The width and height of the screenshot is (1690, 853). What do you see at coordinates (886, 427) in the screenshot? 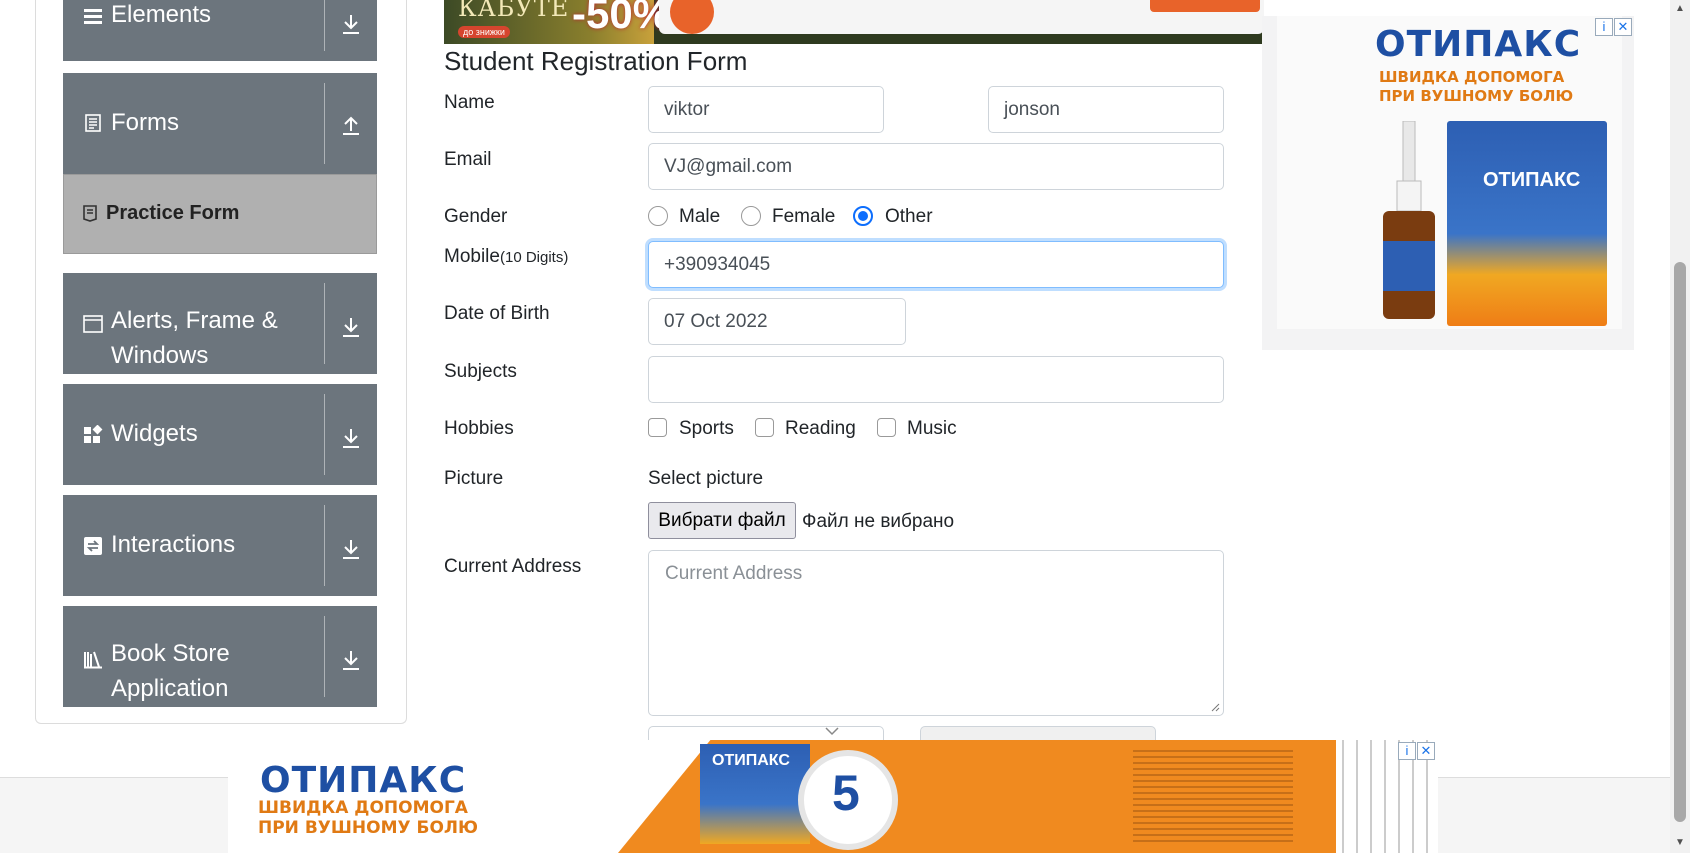
I see `hobby-checkbox-music` at bounding box center [886, 427].